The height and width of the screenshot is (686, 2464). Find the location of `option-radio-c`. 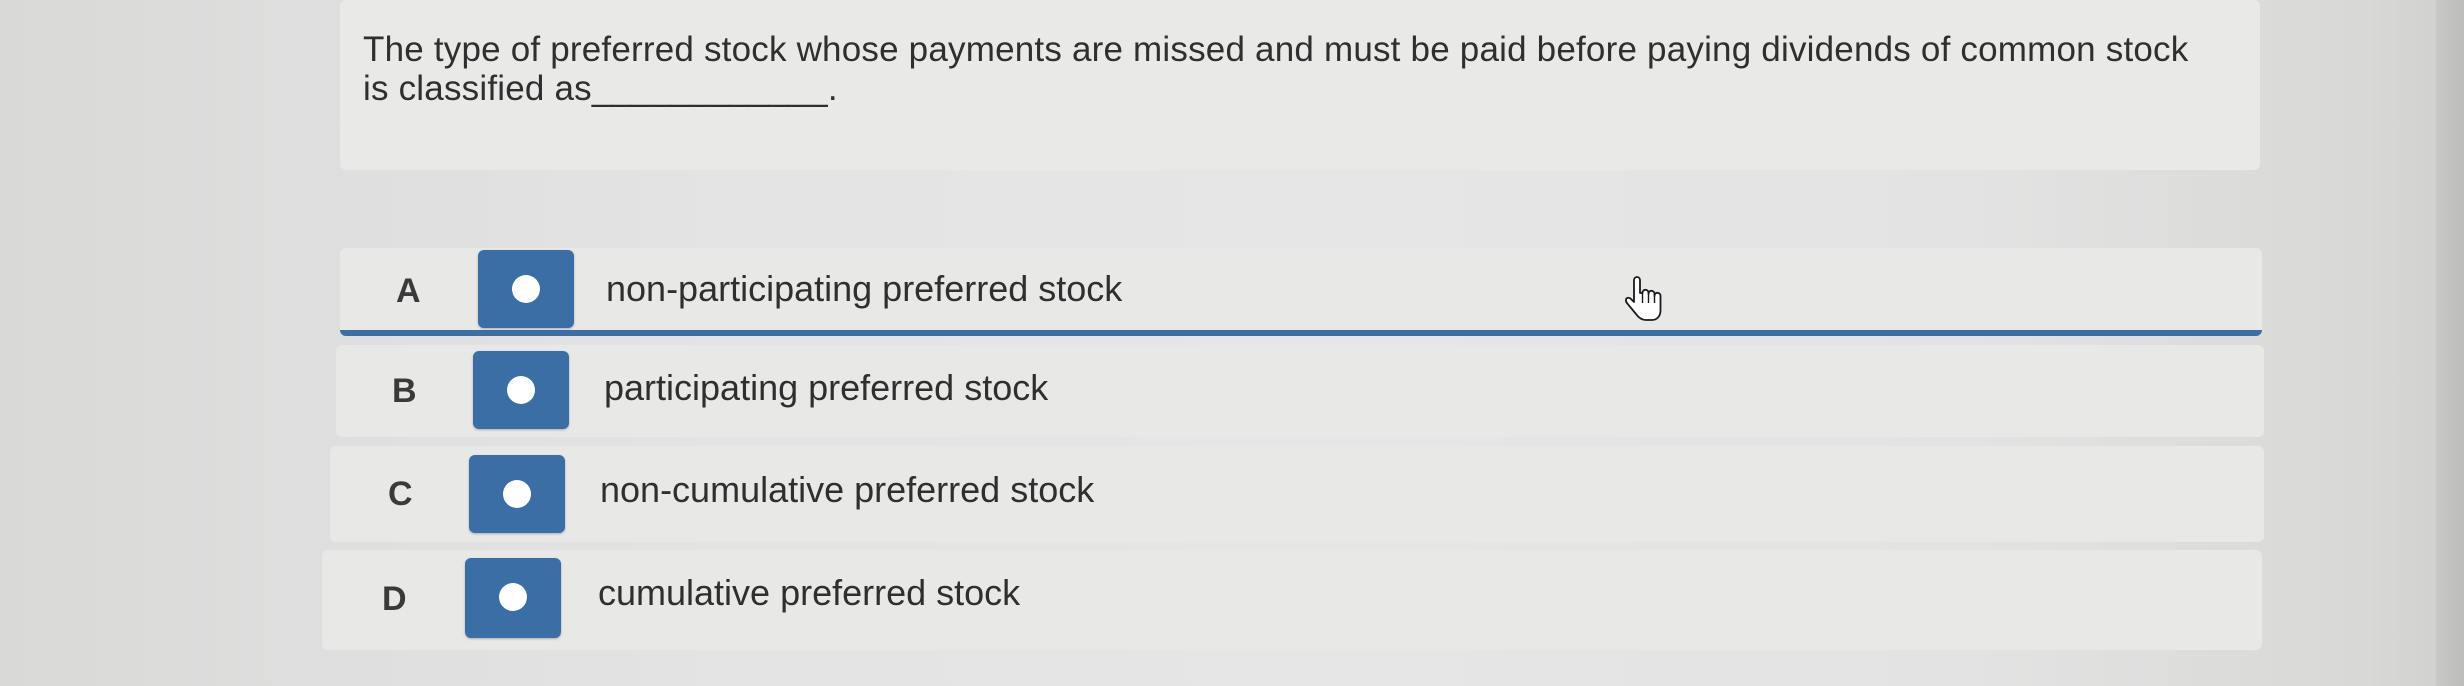

option-radio-c is located at coordinates (517, 494).